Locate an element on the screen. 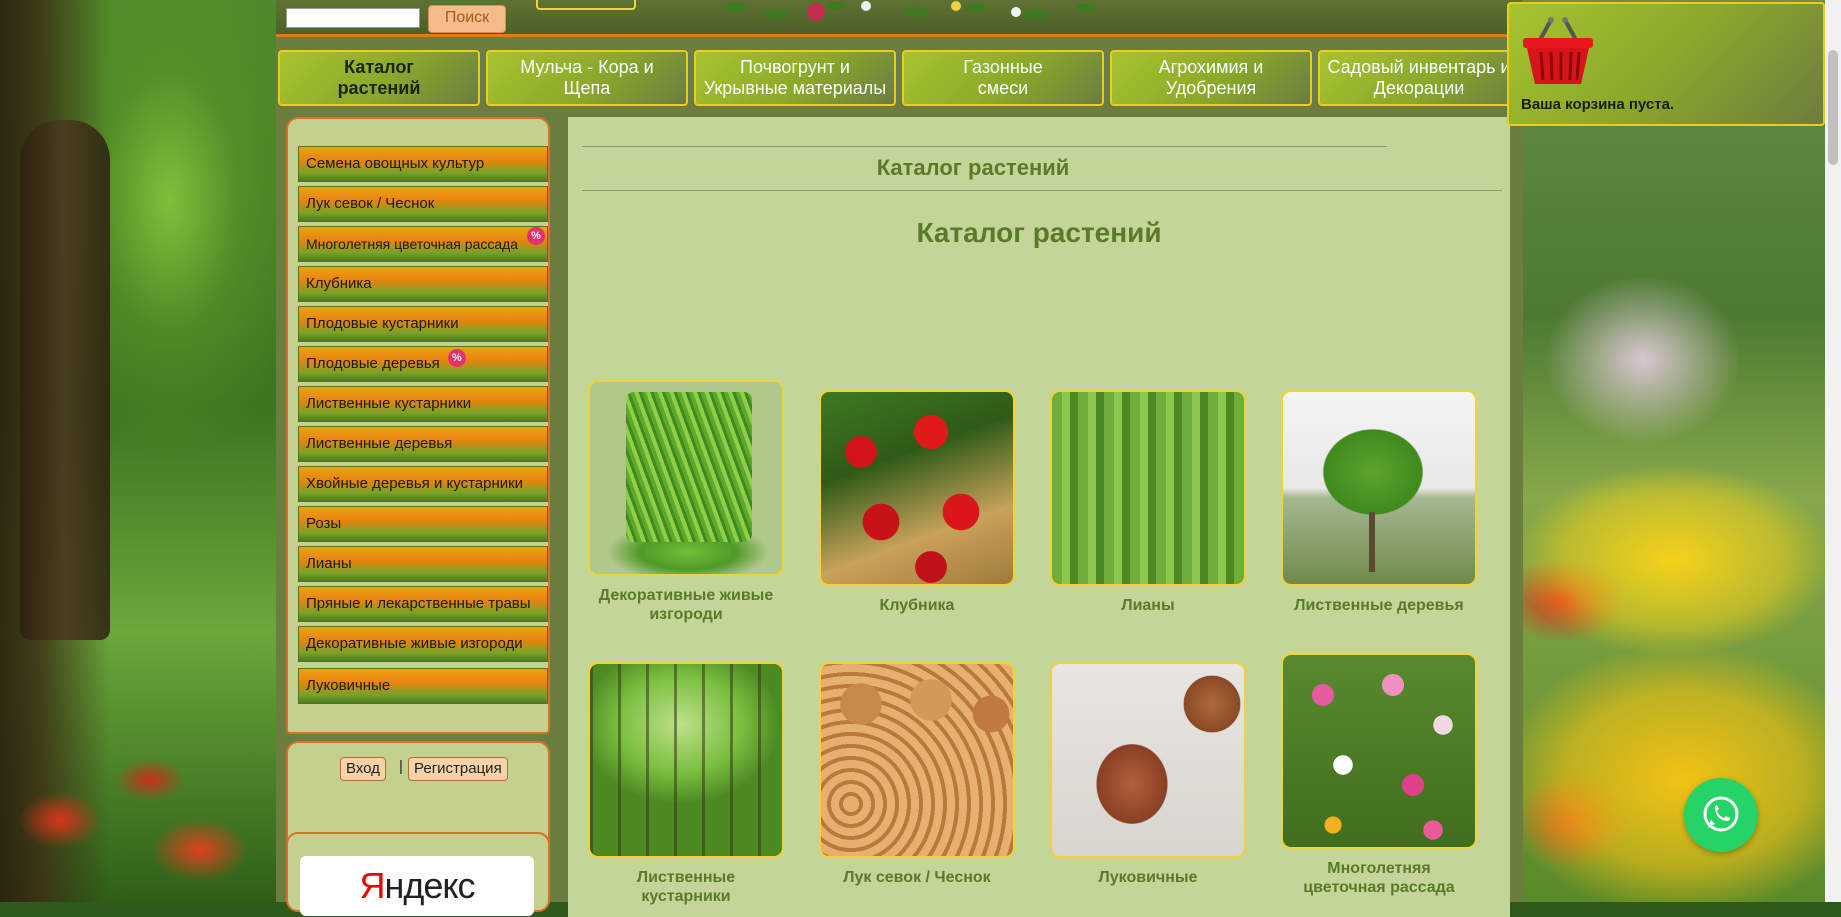 The width and height of the screenshot is (1841, 917). yandex-widget: Яндекс is located at coordinates (418, 874).